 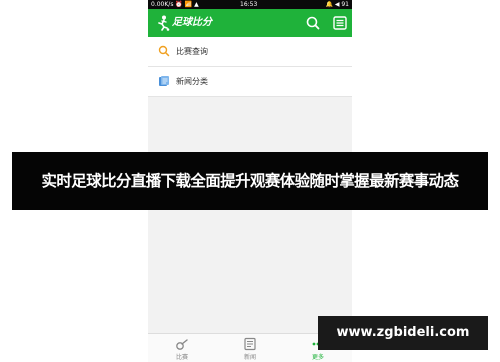 What do you see at coordinates (250, 52) in the screenshot?
I see `menu-item-match-query: 比赛查询` at bounding box center [250, 52].